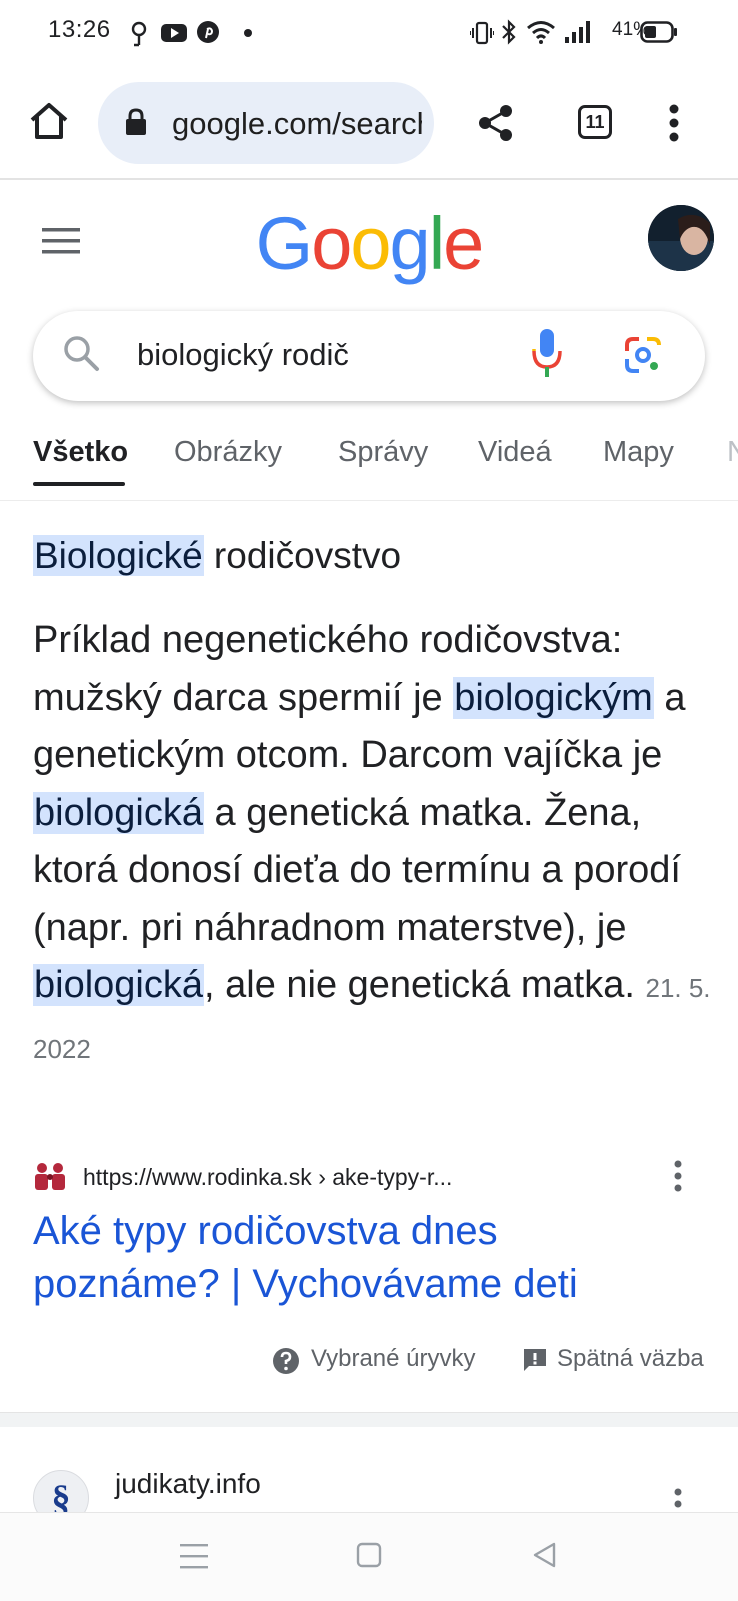 The height and width of the screenshot is (1601, 738). I want to click on tab-all: Všetko, so click(80, 452).